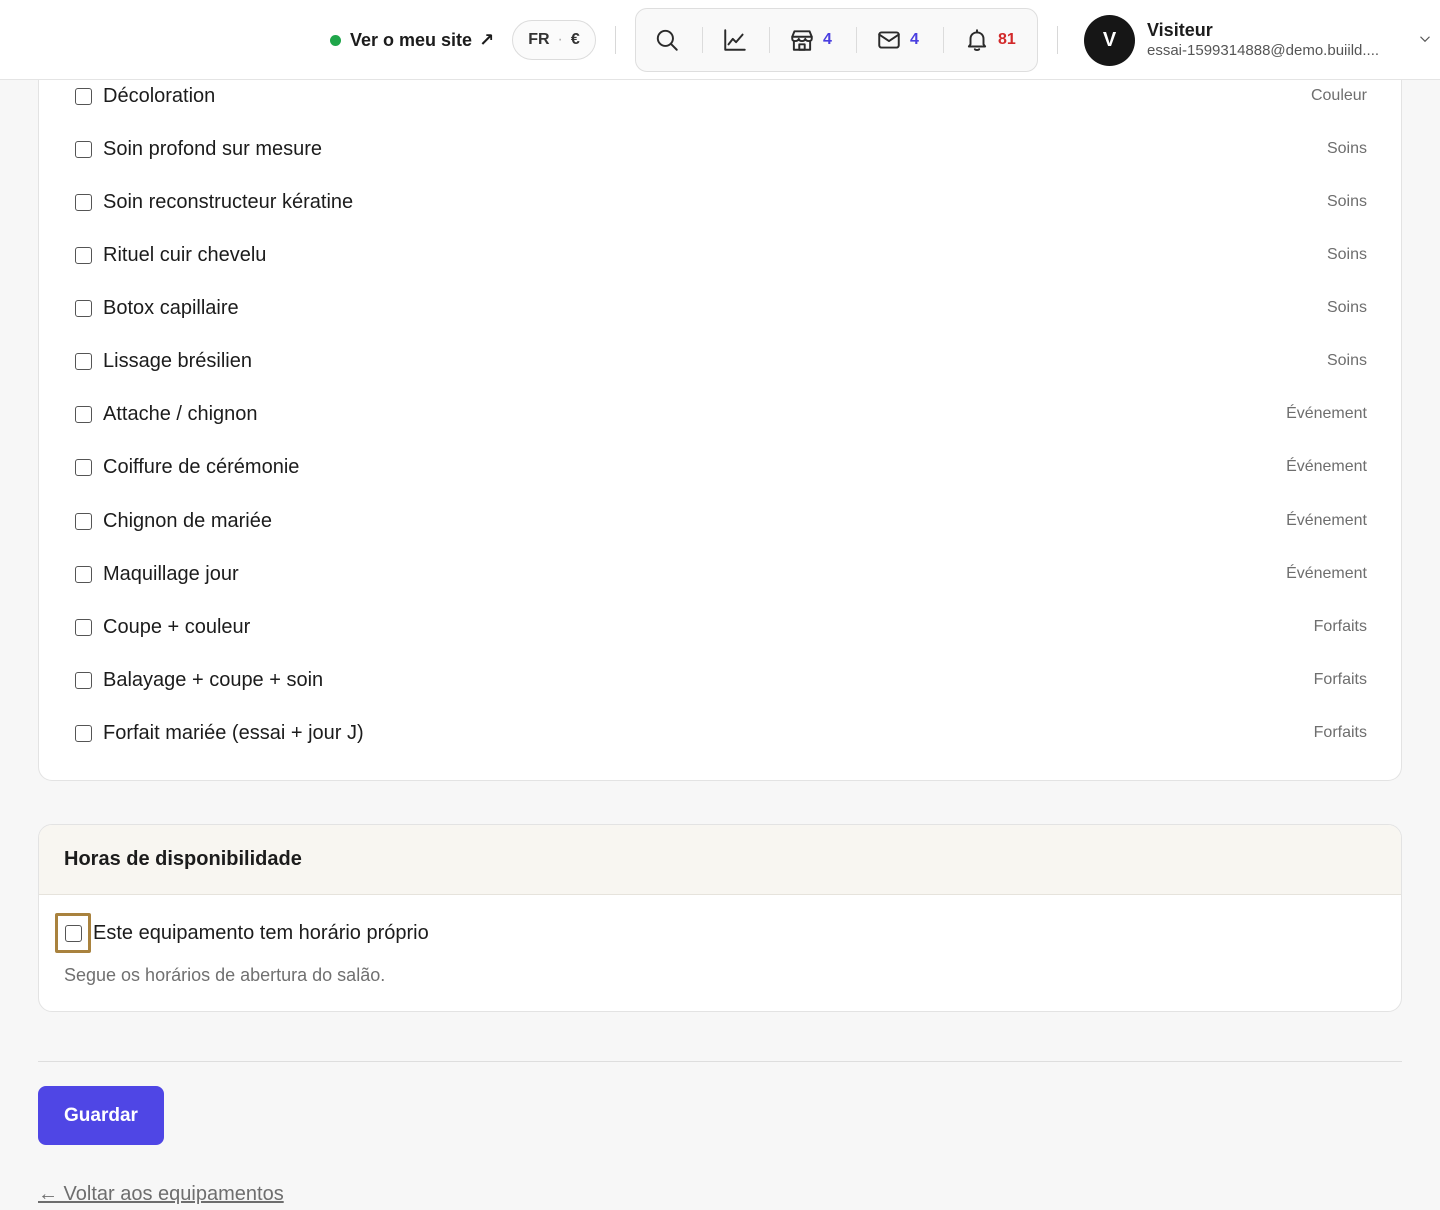 Image resolution: width=1440 pixels, height=1210 pixels. Describe the element at coordinates (977, 40) in the screenshot. I see `bell-icon` at that location.